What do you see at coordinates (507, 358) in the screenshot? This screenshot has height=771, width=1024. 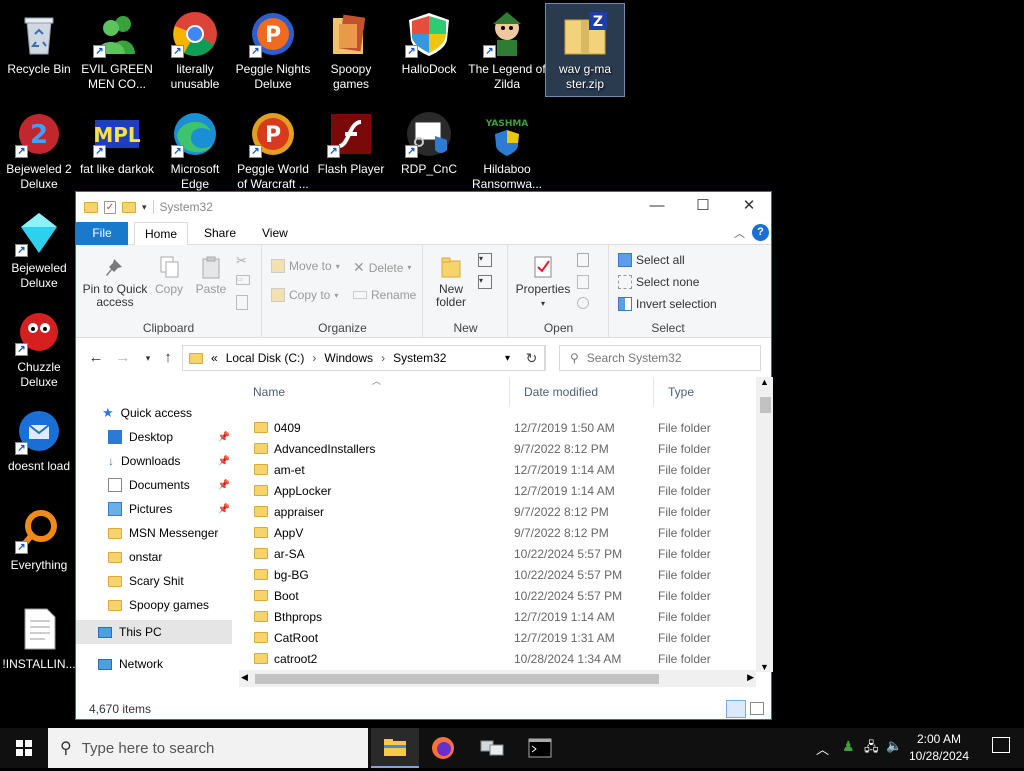 I see `address-dropdown-icon: ▾` at bounding box center [507, 358].